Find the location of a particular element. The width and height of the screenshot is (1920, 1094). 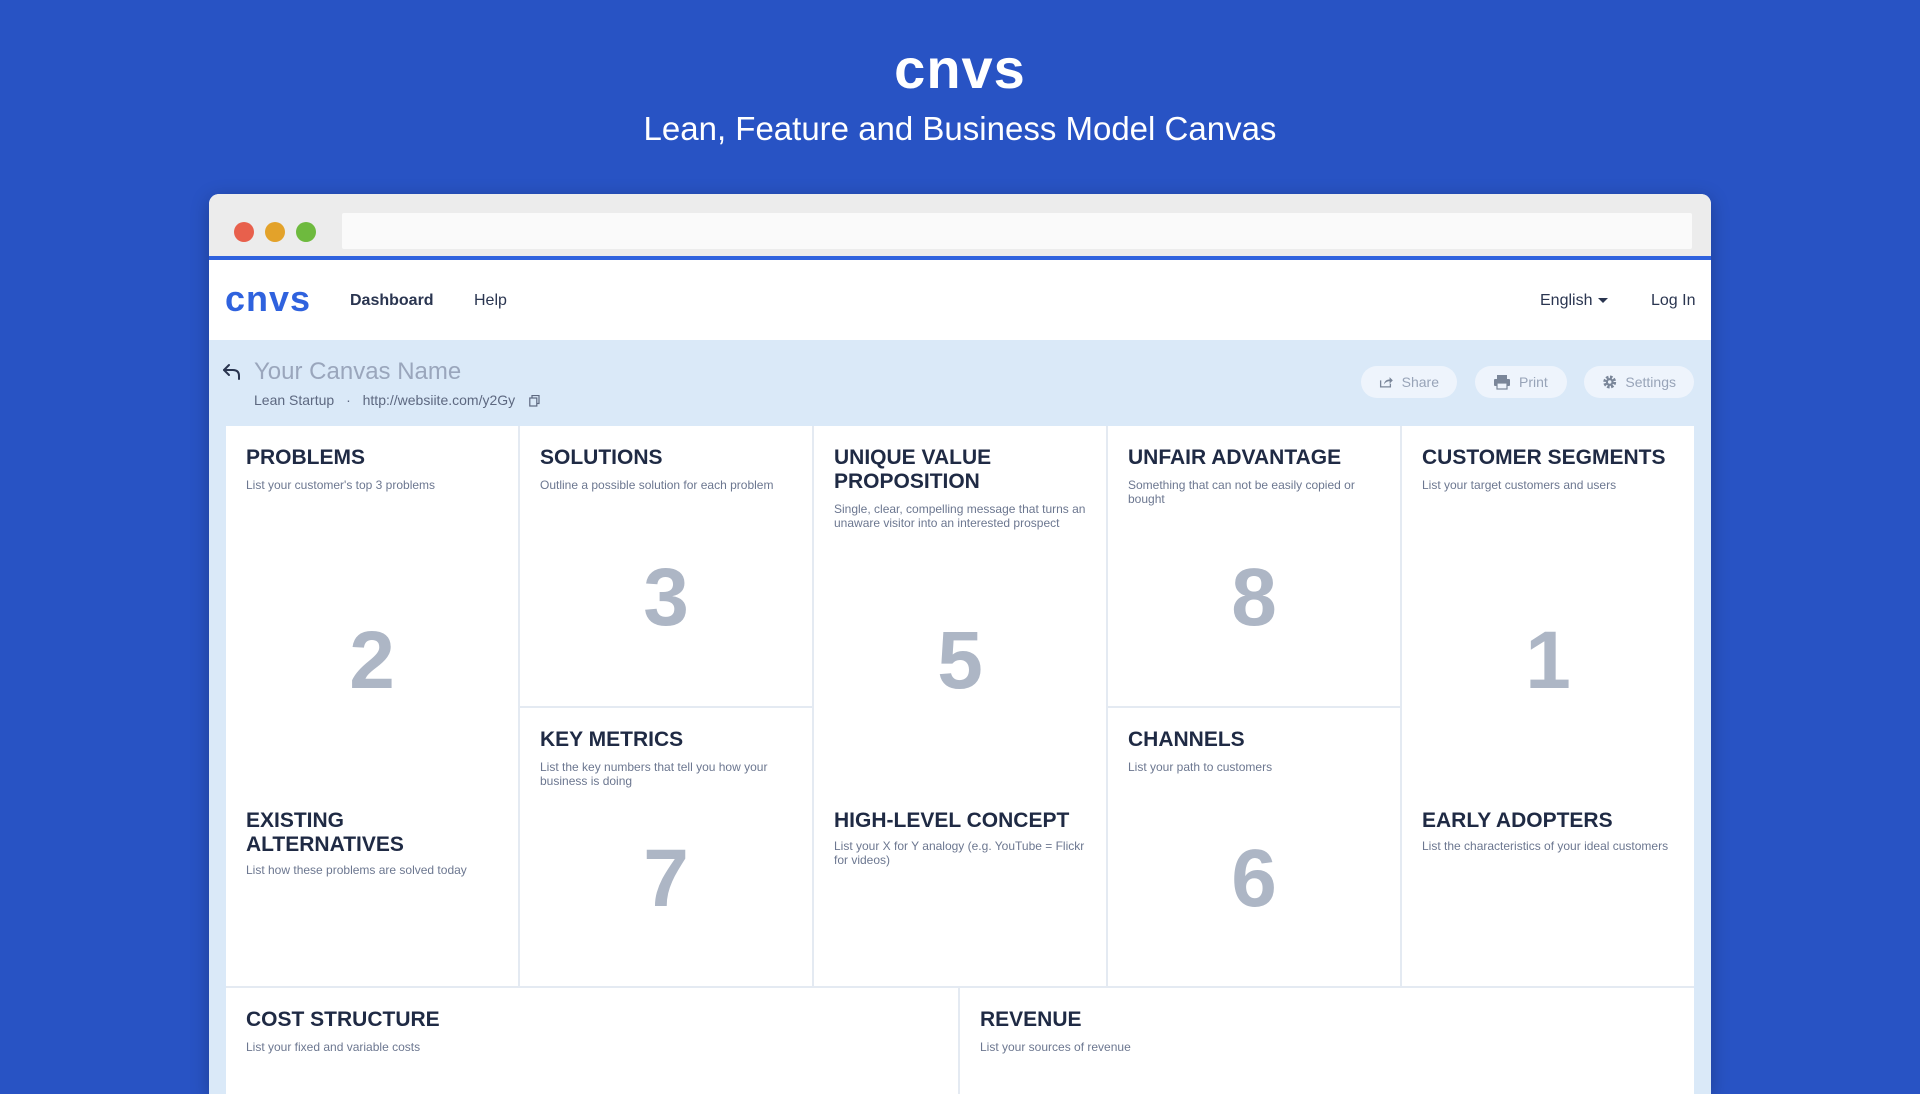

nav-dashboard-link: Dashboard is located at coordinates (392, 301).